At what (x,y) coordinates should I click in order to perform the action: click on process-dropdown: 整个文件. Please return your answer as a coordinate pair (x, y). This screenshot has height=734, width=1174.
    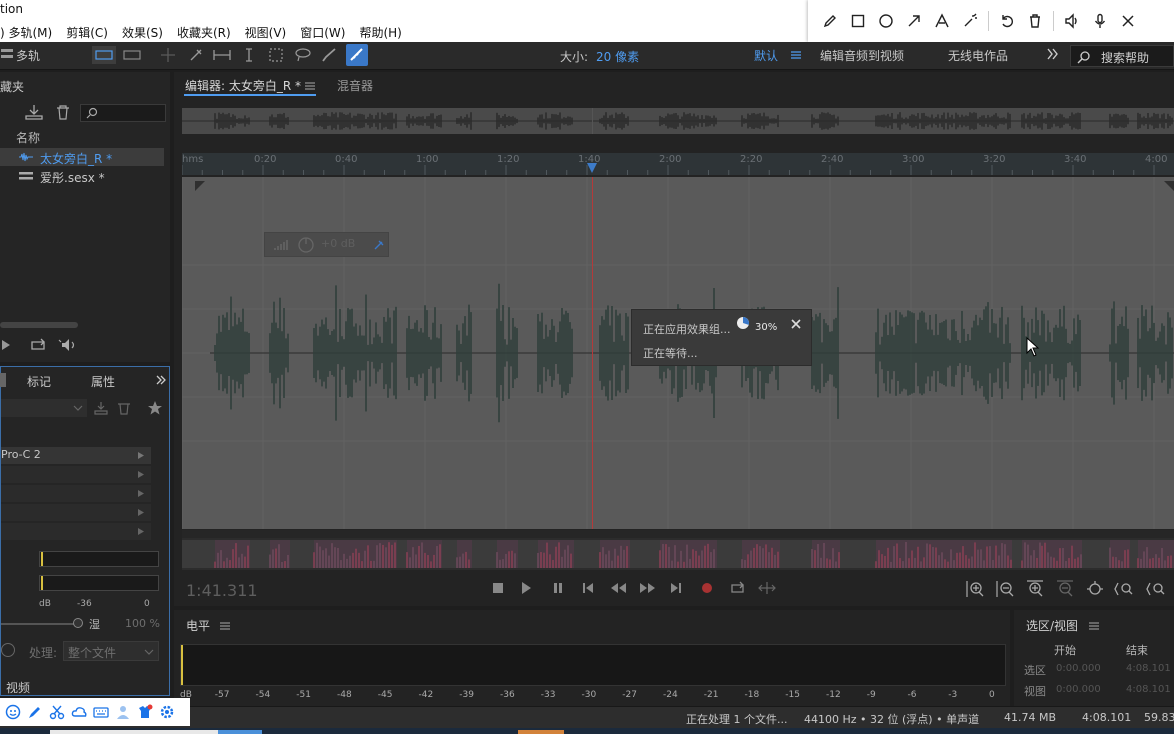
    Looking at the image, I should click on (111, 651).